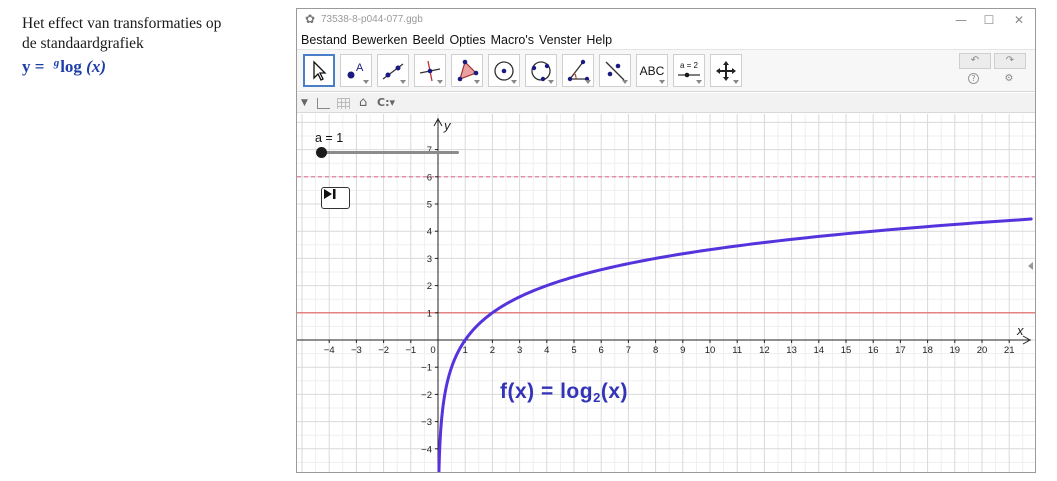 The image size is (1057, 481). Describe the element at coordinates (386, 103) in the screenshot. I see `point-capture-icon: C:▾` at that location.